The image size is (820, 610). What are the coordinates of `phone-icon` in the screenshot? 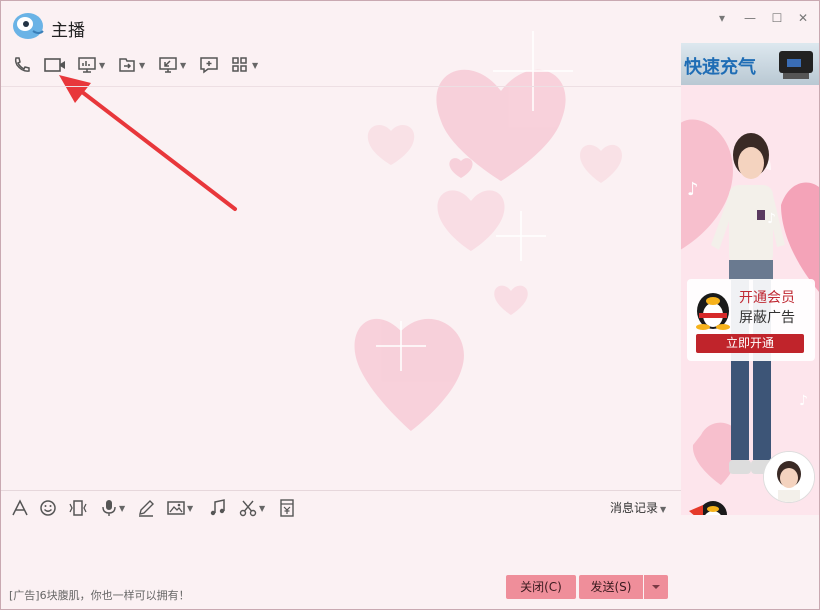 It's located at (22, 64).